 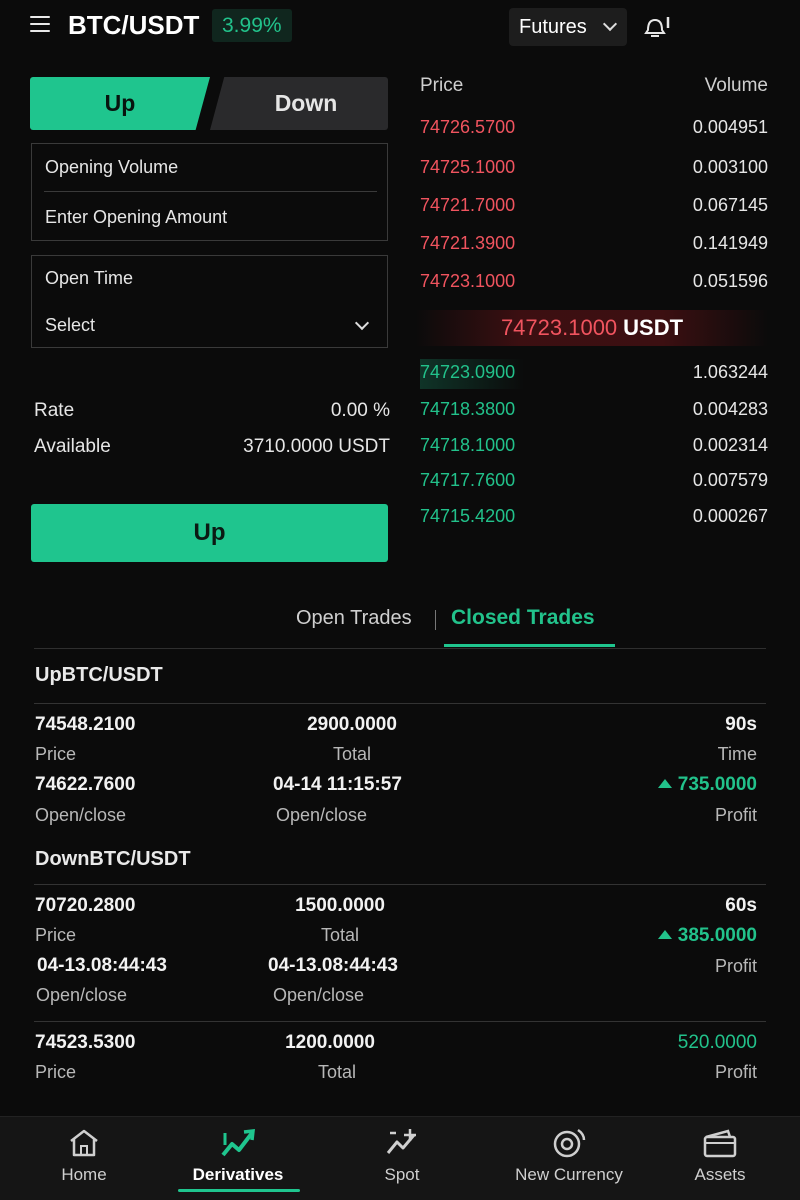 What do you see at coordinates (330, 1042) in the screenshot?
I see `trade-total: 1200.0000` at bounding box center [330, 1042].